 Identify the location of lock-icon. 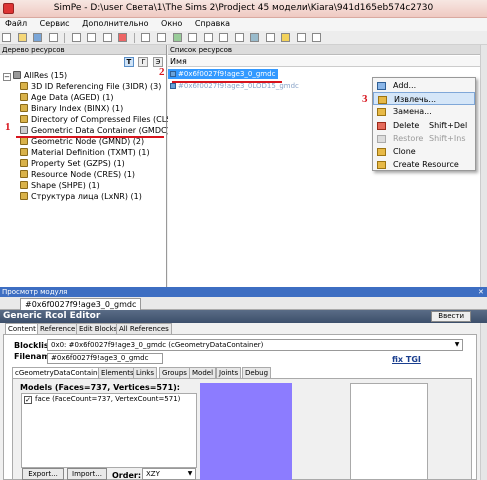
(270, 37).